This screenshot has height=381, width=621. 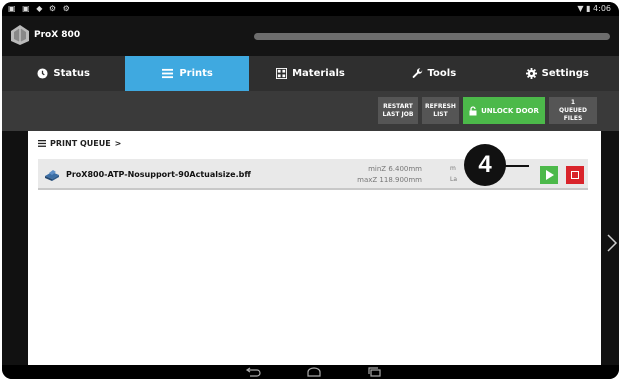 I want to click on restart-label-line2: LAST JOB, so click(x=398, y=114).